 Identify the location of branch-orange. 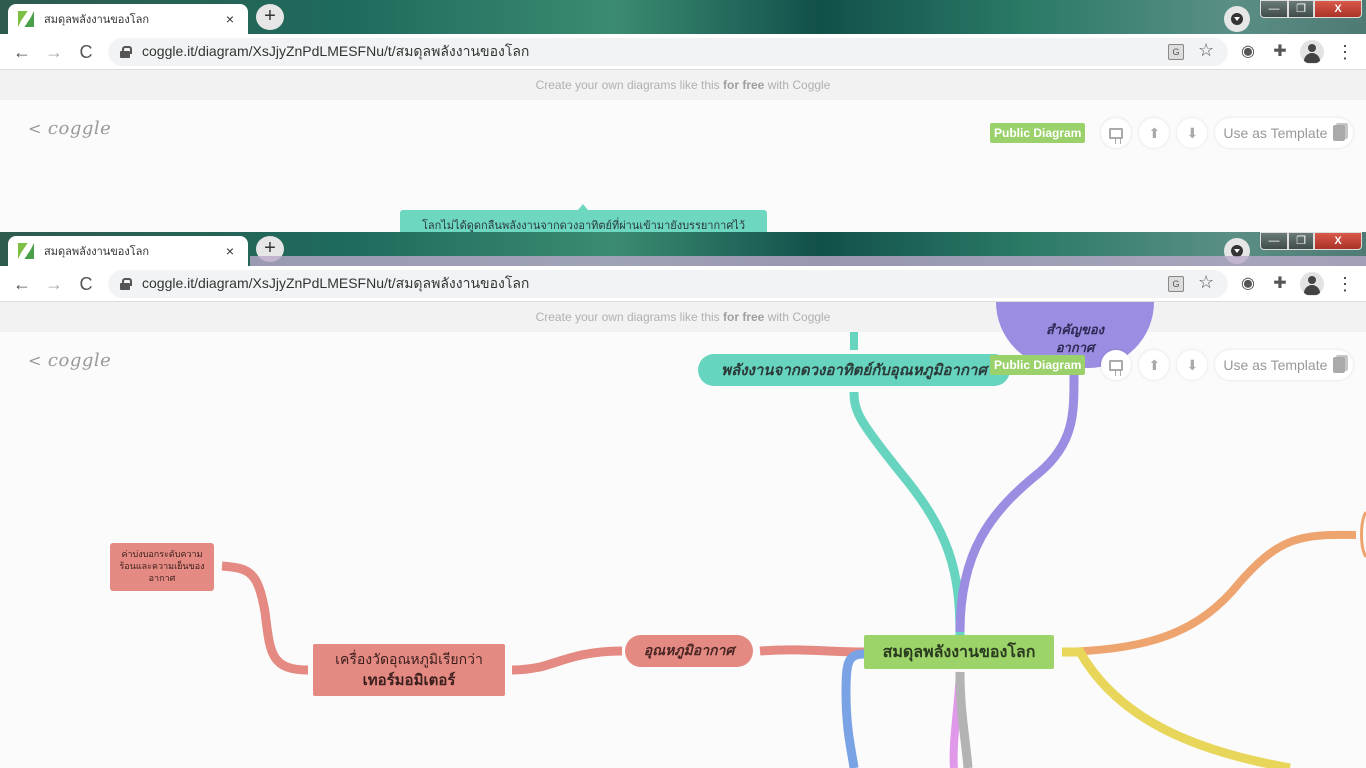
(1209, 593).